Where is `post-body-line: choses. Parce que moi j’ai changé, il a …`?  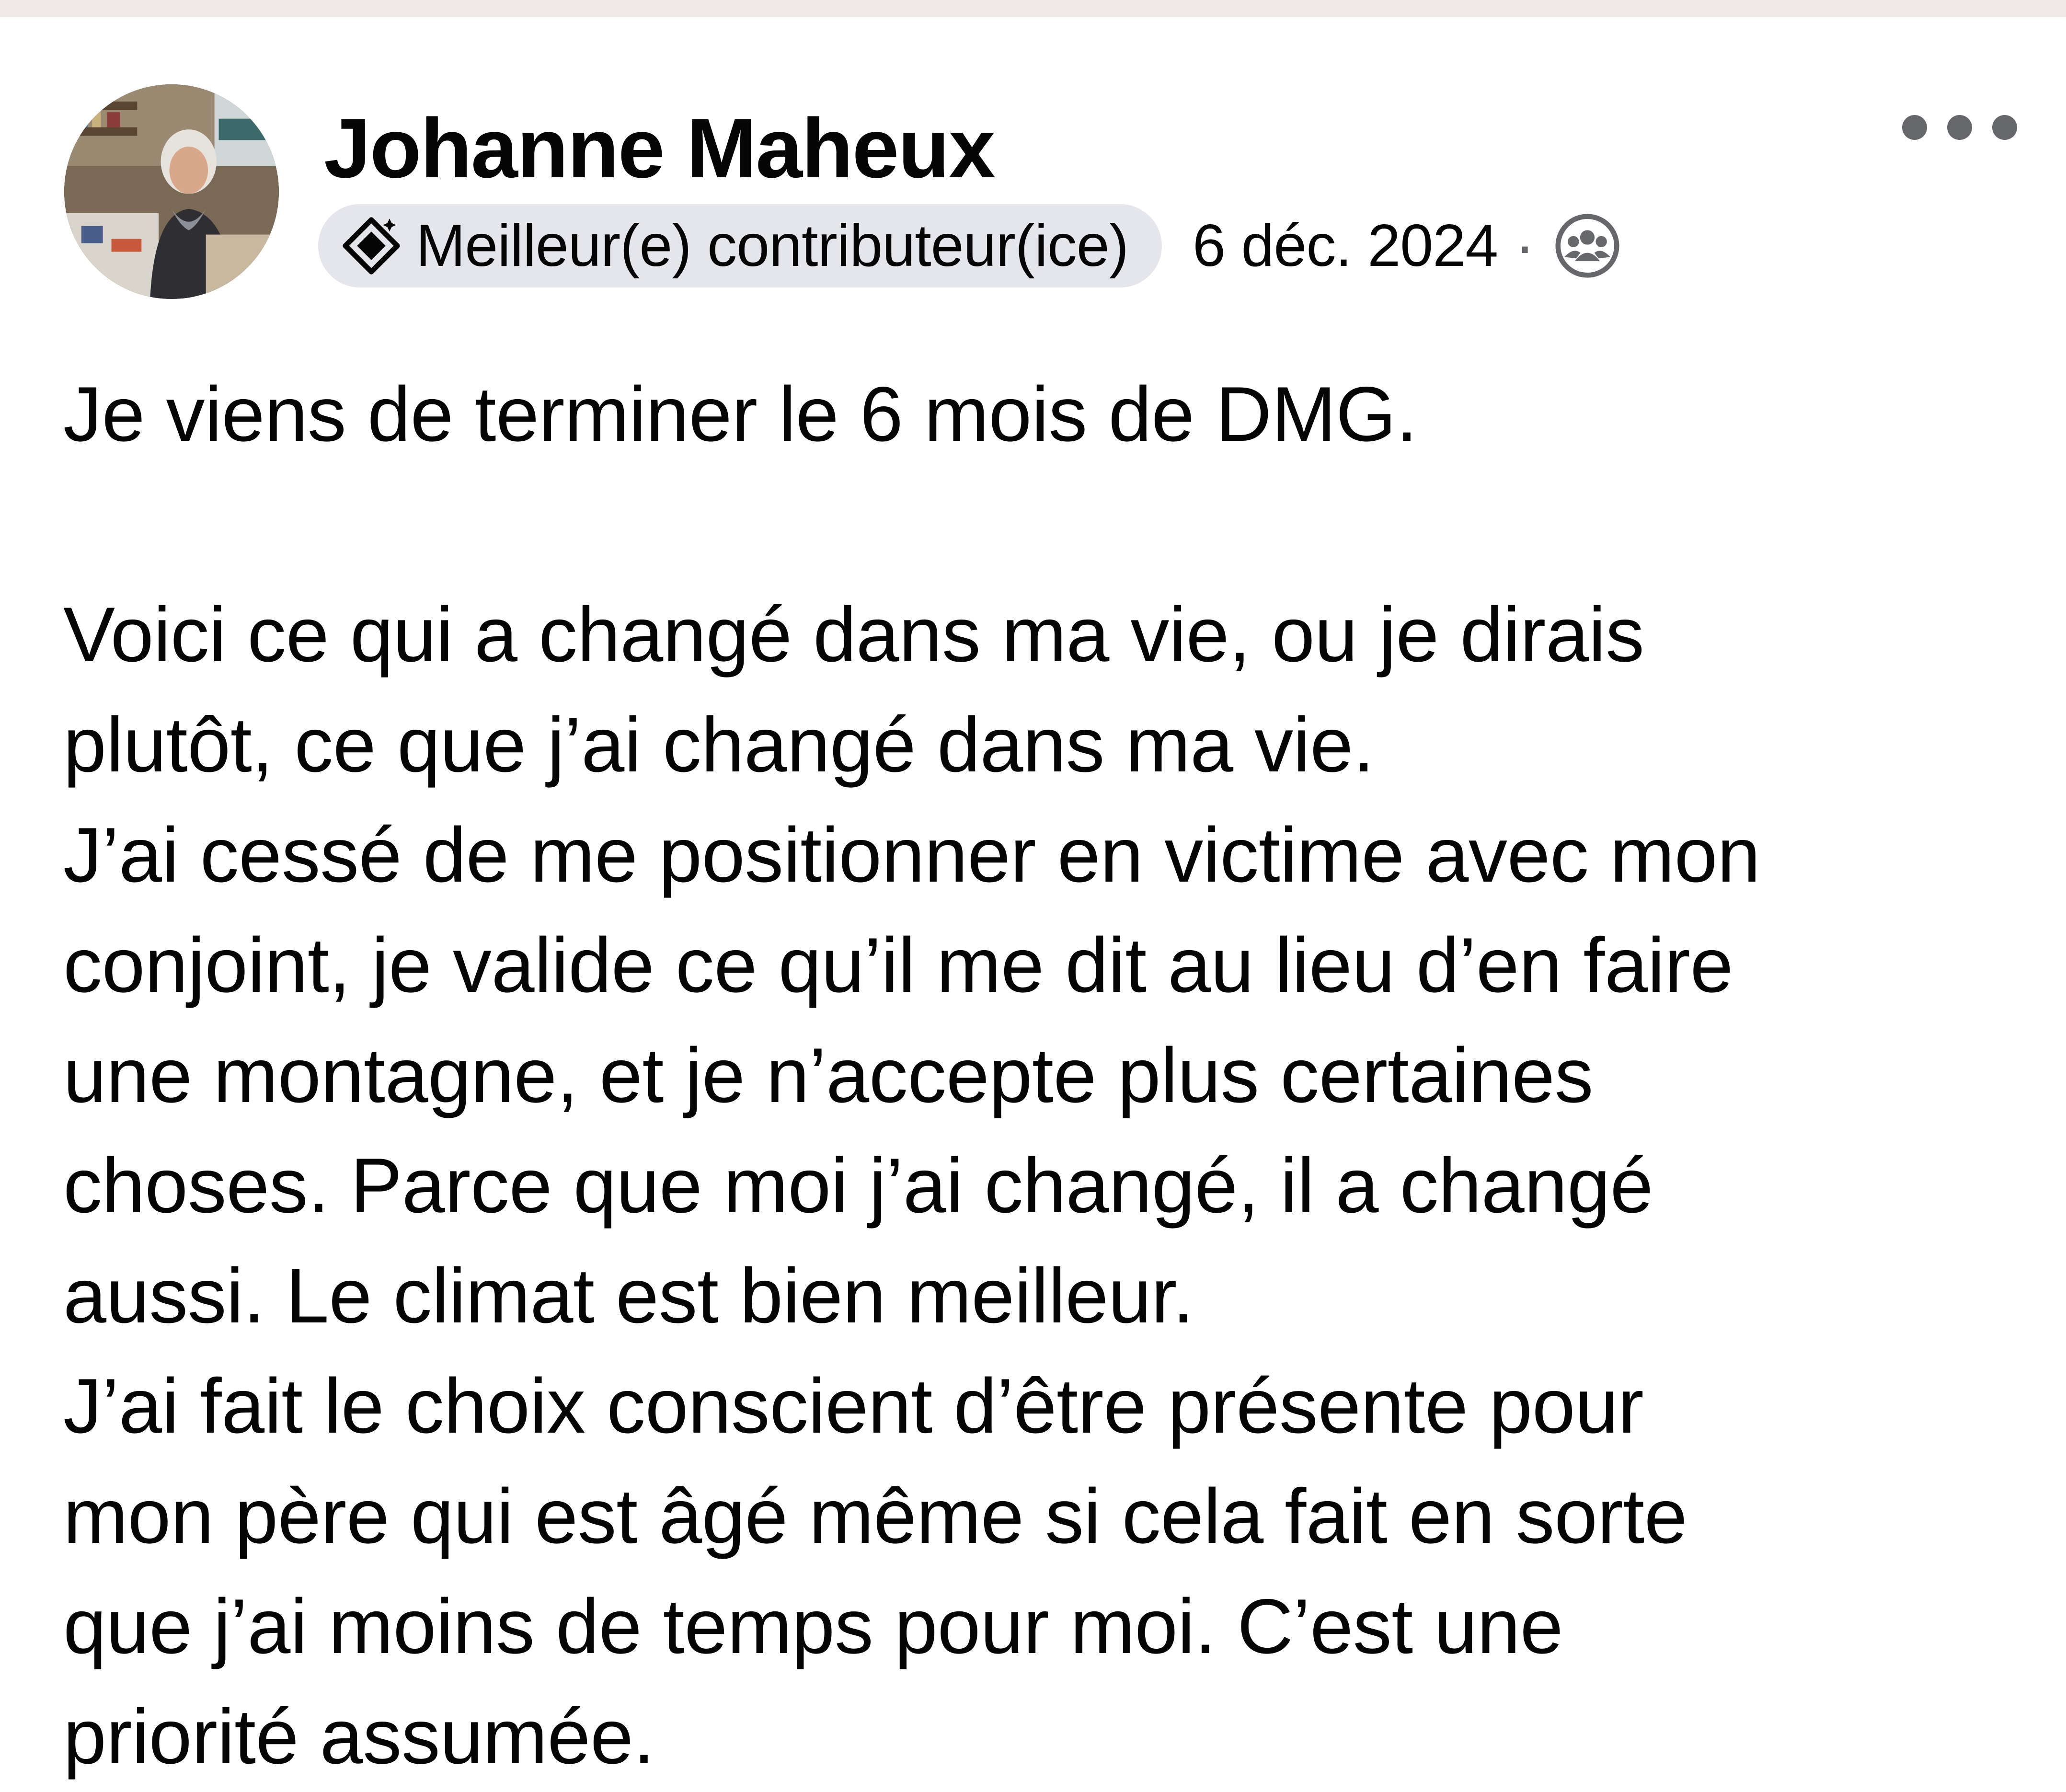
post-body-line: choses. Parce que moi j’ai changé, il a … is located at coordinates (858, 1185).